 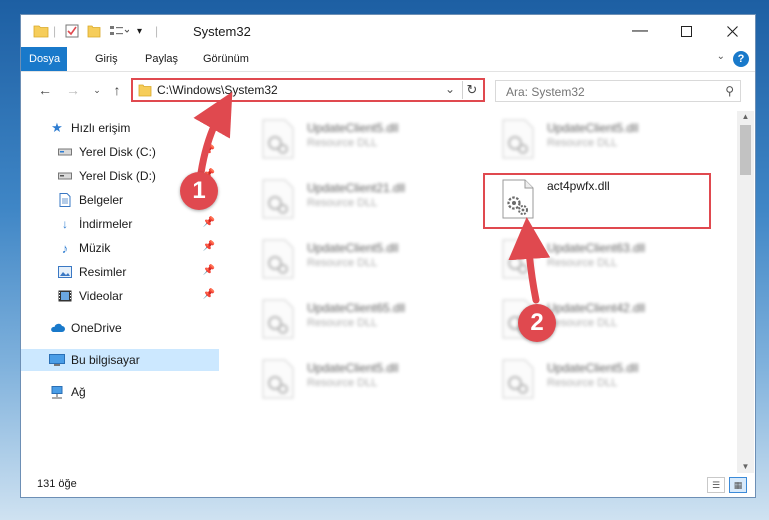 What do you see at coordinates (729, 91) in the screenshot?
I see `search-icon: ⚲` at bounding box center [729, 91].